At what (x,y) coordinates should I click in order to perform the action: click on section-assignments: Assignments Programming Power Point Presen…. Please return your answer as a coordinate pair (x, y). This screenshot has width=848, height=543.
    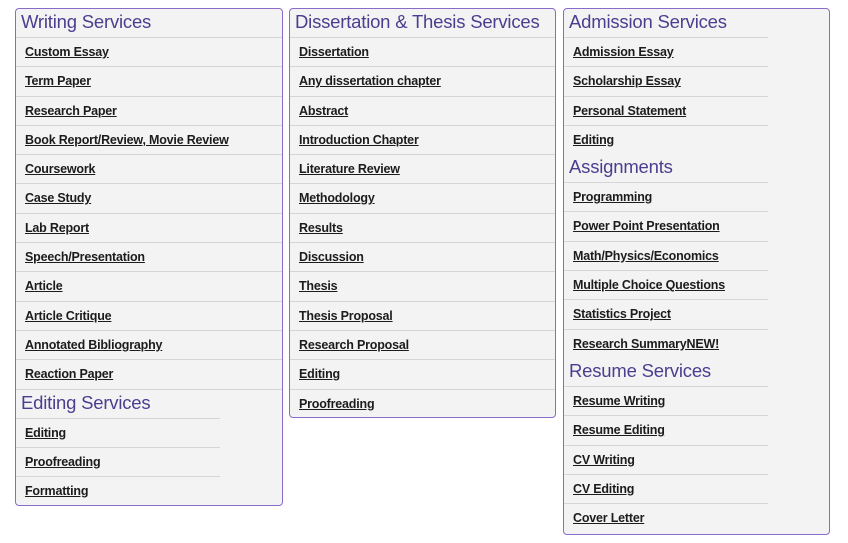
    Looking at the image, I should click on (696, 256).